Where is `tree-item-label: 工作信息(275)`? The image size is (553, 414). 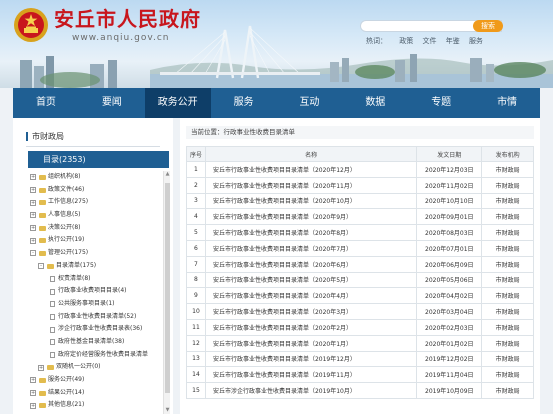 tree-item-label: 工作信息(275) is located at coordinates (68, 202).